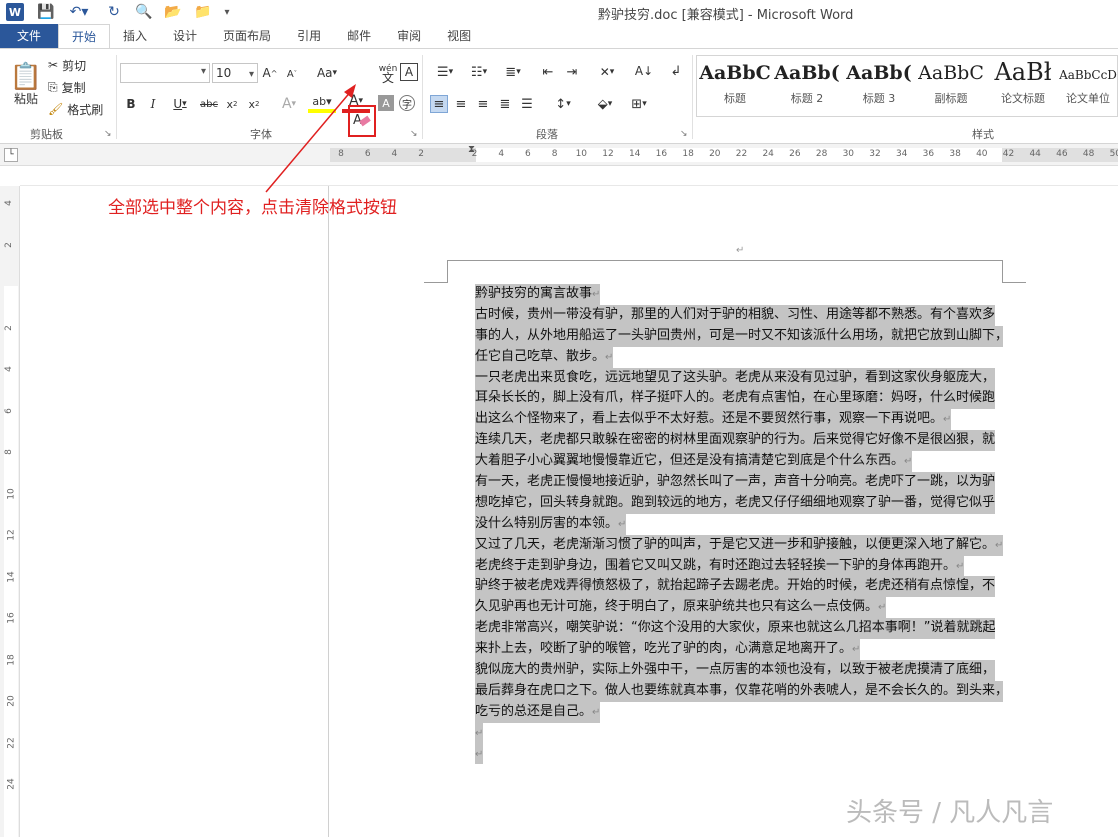 This screenshot has width=1118, height=837. Describe the element at coordinates (29, 36) in the screenshot. I see `tab-file: 文件` at that location.